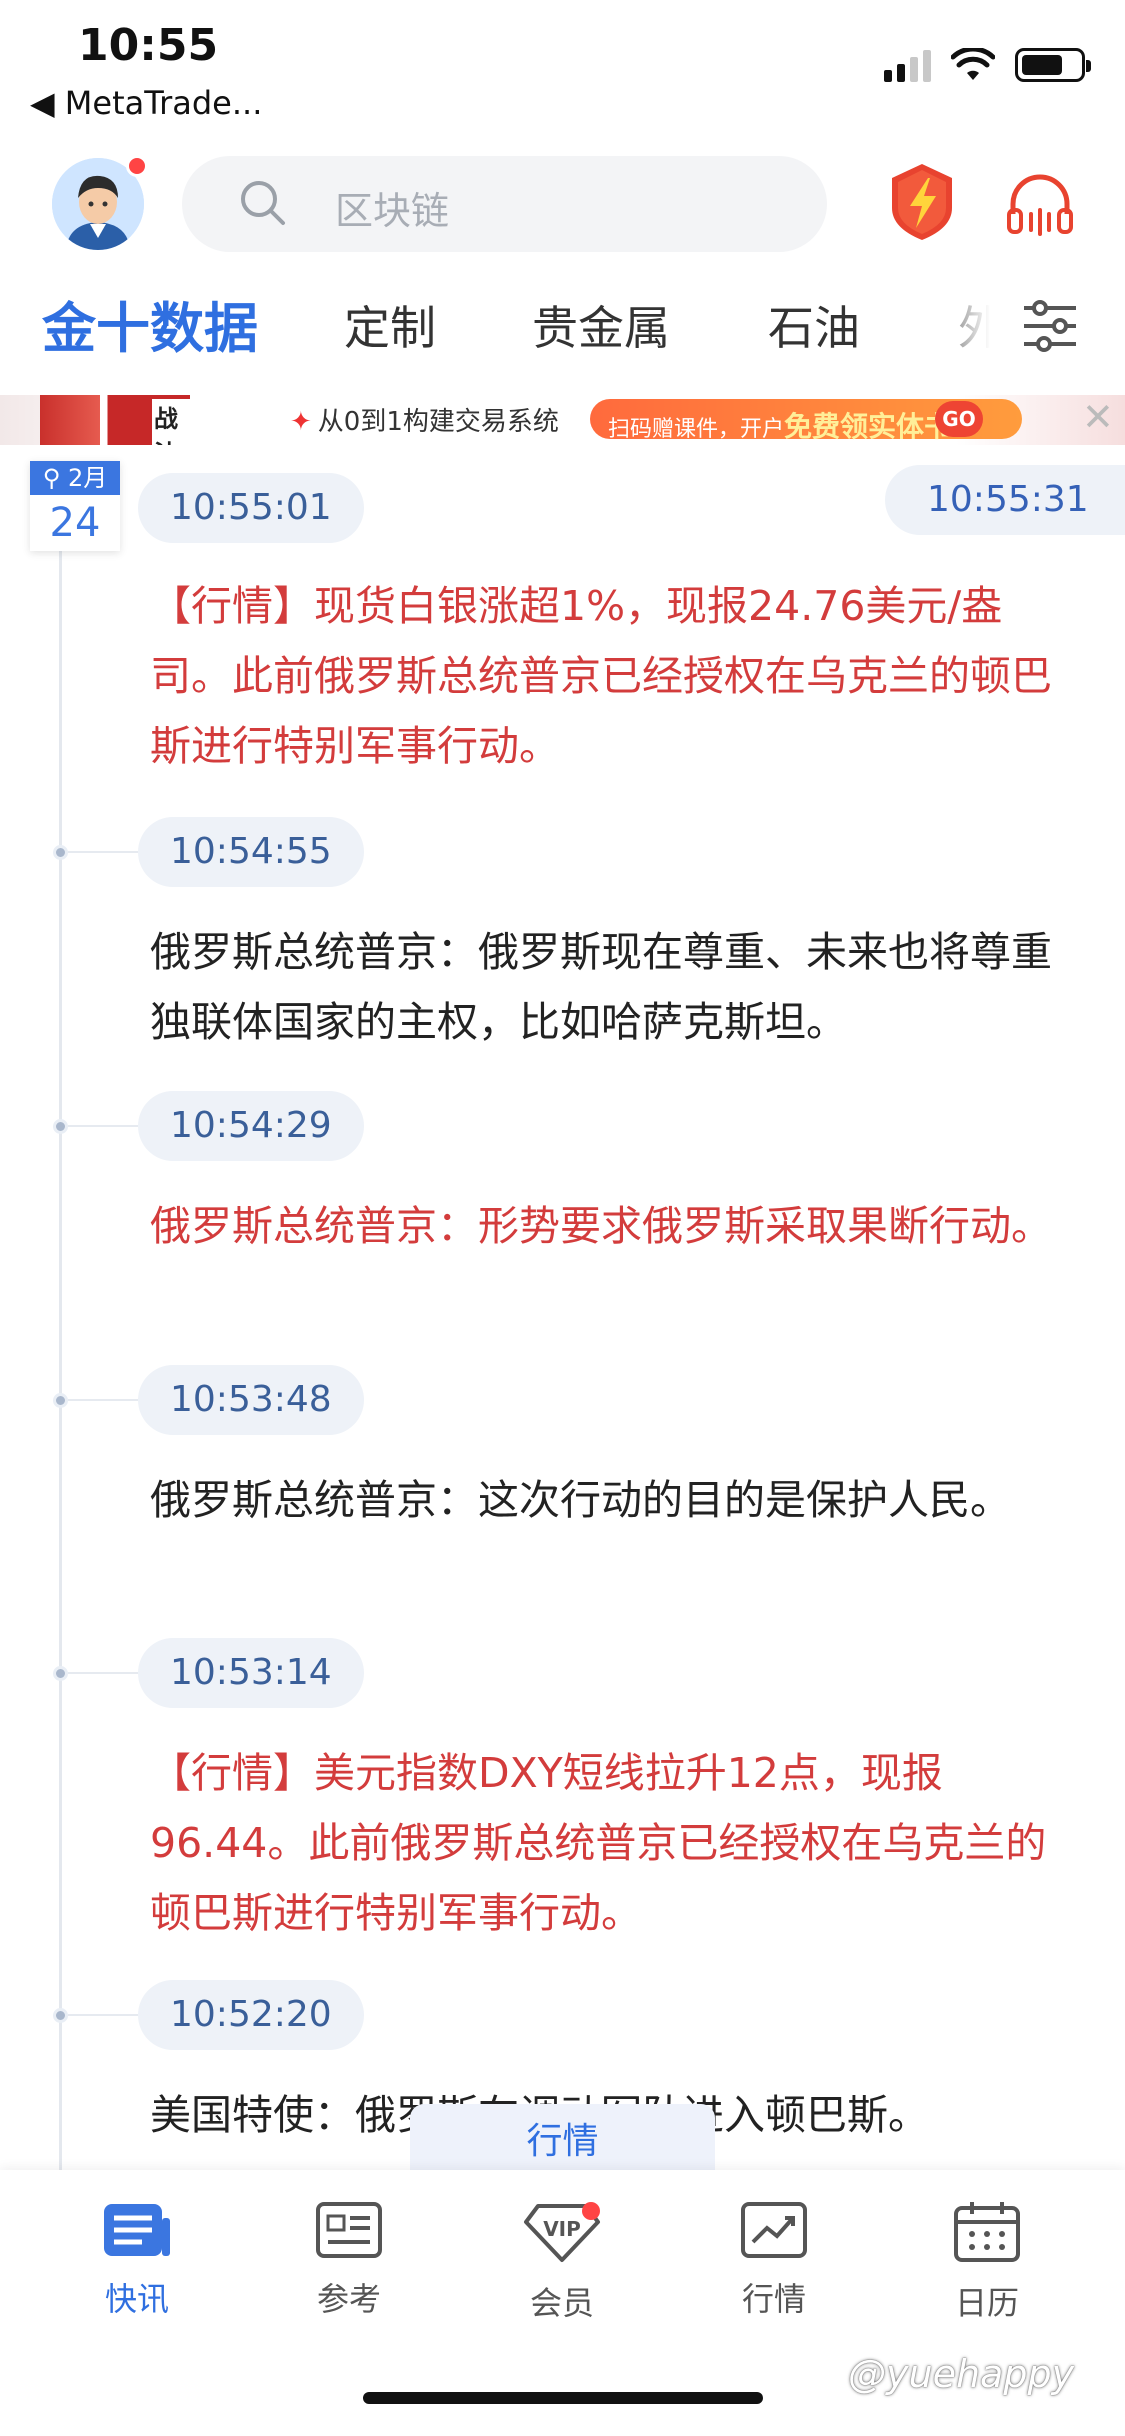  Describe the element at coordinates (973, 64) in the screenshot. I see `wifi-icon` at that location.